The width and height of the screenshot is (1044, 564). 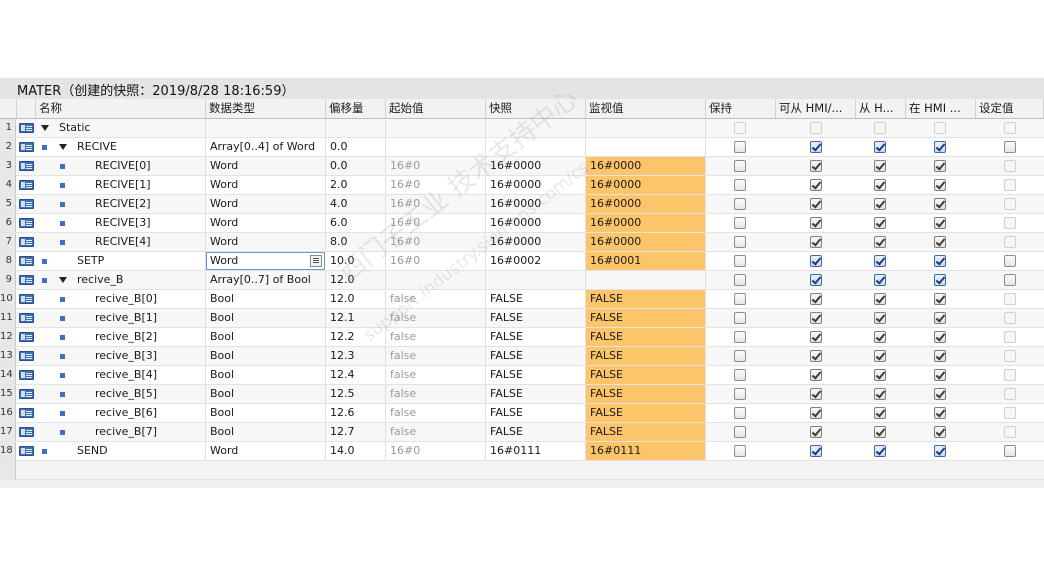 I want to click on table-row: 9 recive_B Array[0..7] of Bool 12.0, so click(x=522, y=280).